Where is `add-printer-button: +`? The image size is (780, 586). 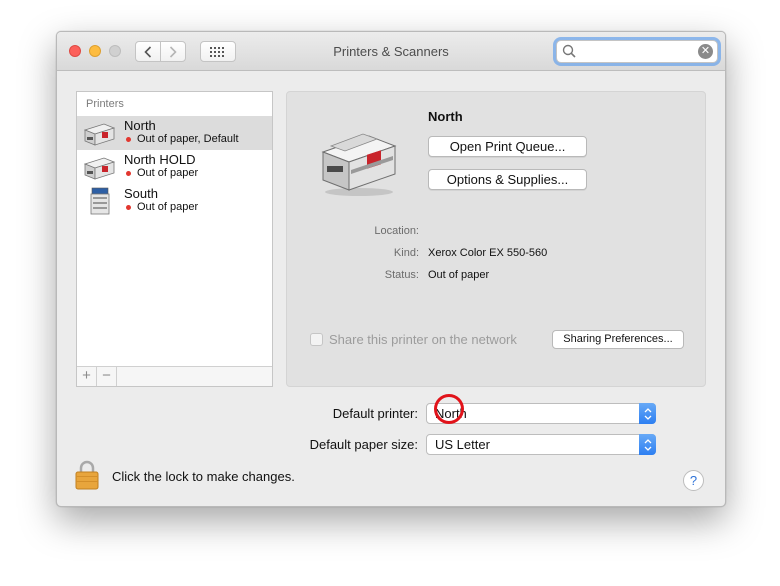 add-printer-button: + is located at coordinates (87, 376).